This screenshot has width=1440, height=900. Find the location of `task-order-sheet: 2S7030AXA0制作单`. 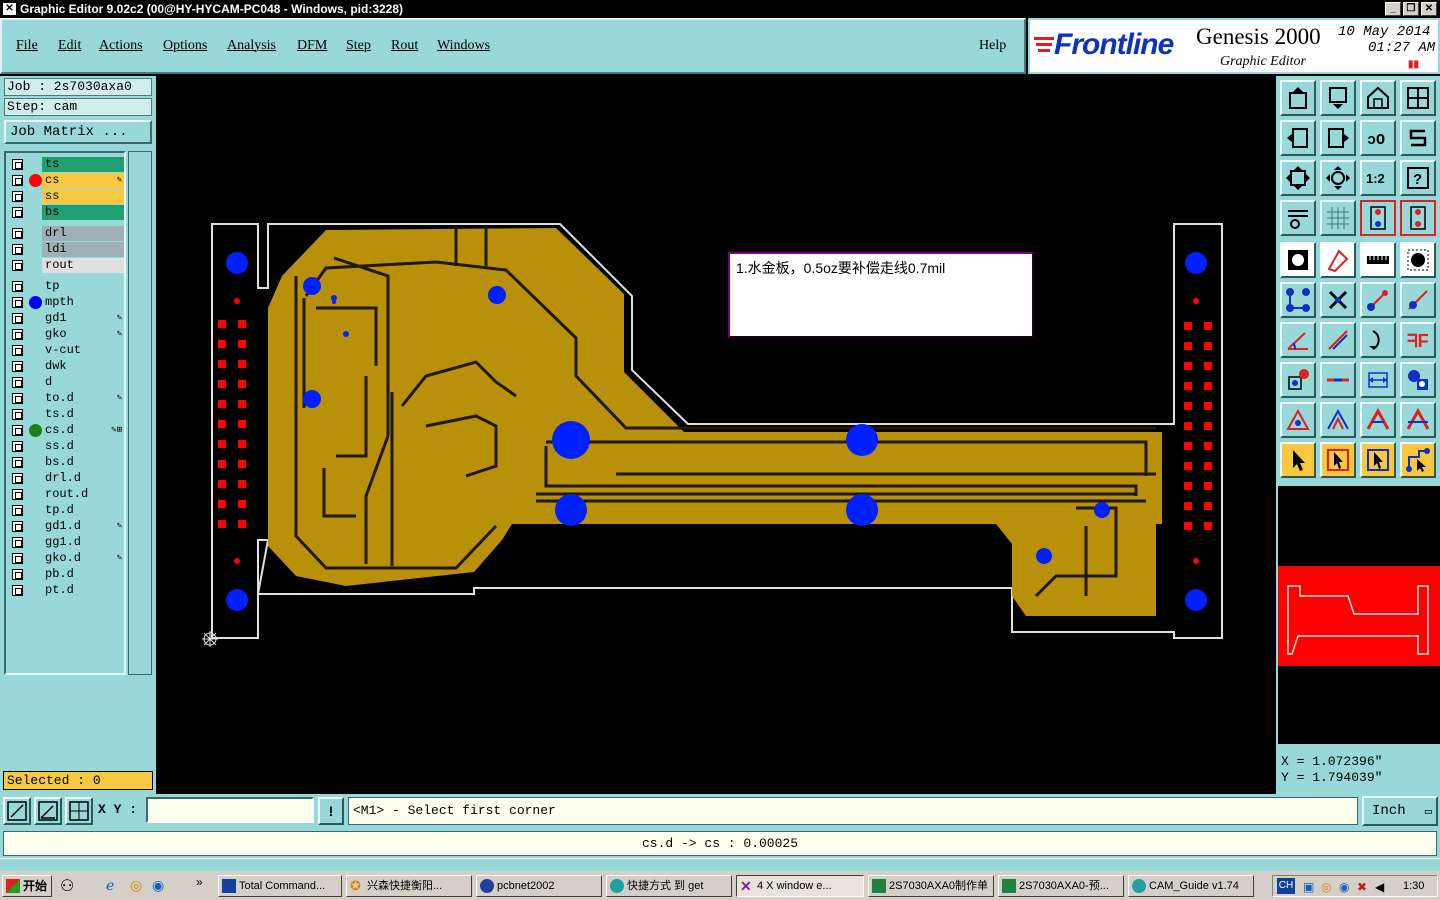

task-order-sheet: 2S7030AXA0制作单 is located at coordinates (931, 886).